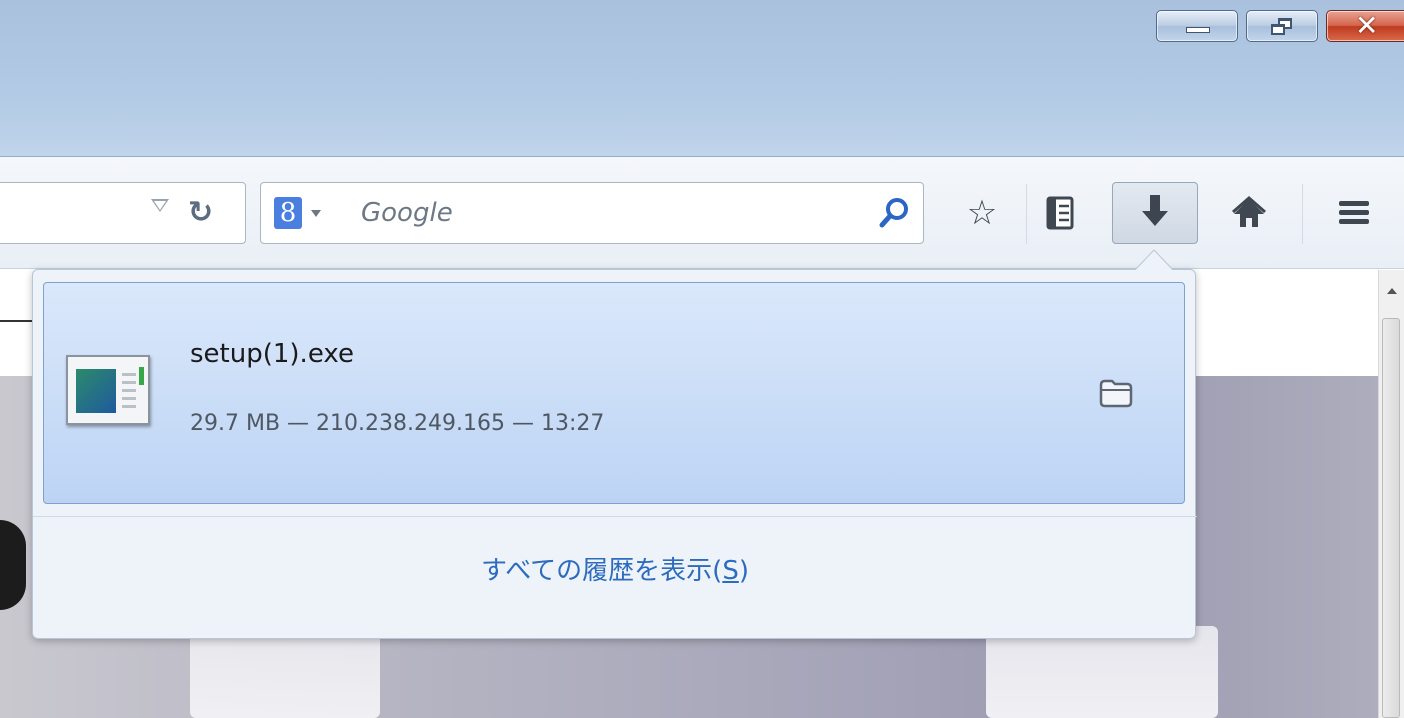  What do you see at coordinates (1392, 291) in the screenshot?
I see `scroll-up-icon` at bounding box center [1392, 291].